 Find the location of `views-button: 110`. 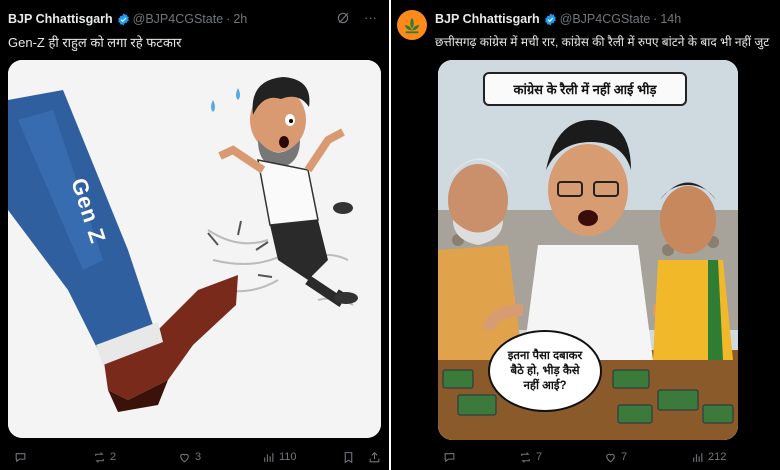

views-button: 110 is located at coordinates (279, 457).